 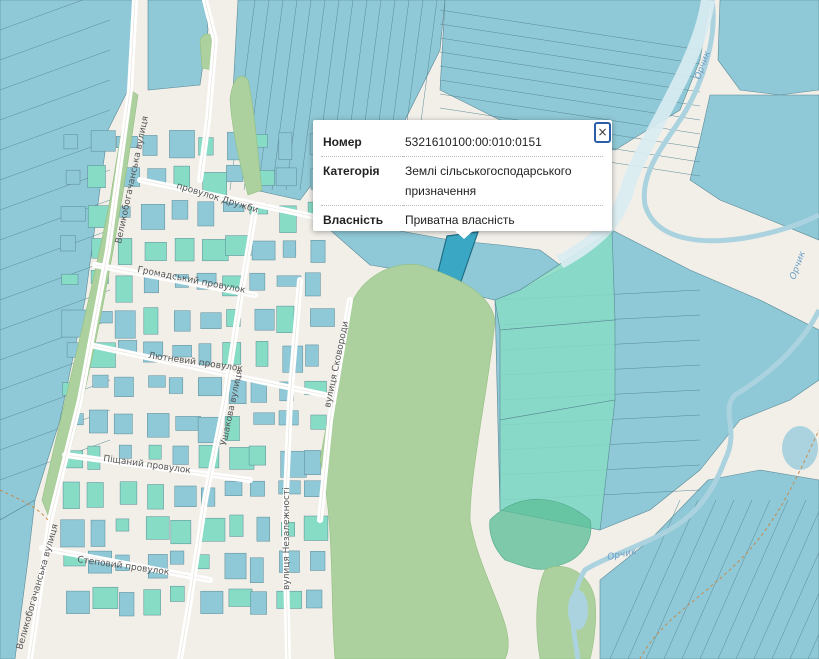 What do you see at coordinates (342, 142) in the screenshot?
I see `parcel-number-label: Номер` at bounding box center [342, 142].